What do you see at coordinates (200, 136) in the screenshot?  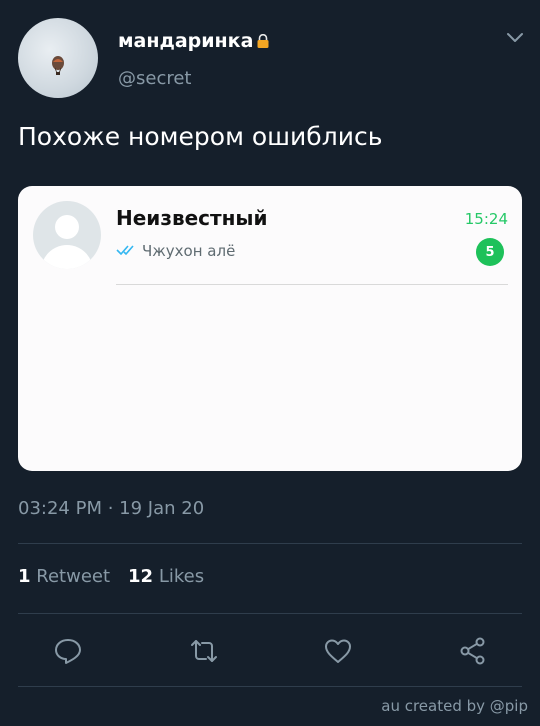 I see `tweet-text: Похоже номером ошиблись` at bounding box center [200, 136].